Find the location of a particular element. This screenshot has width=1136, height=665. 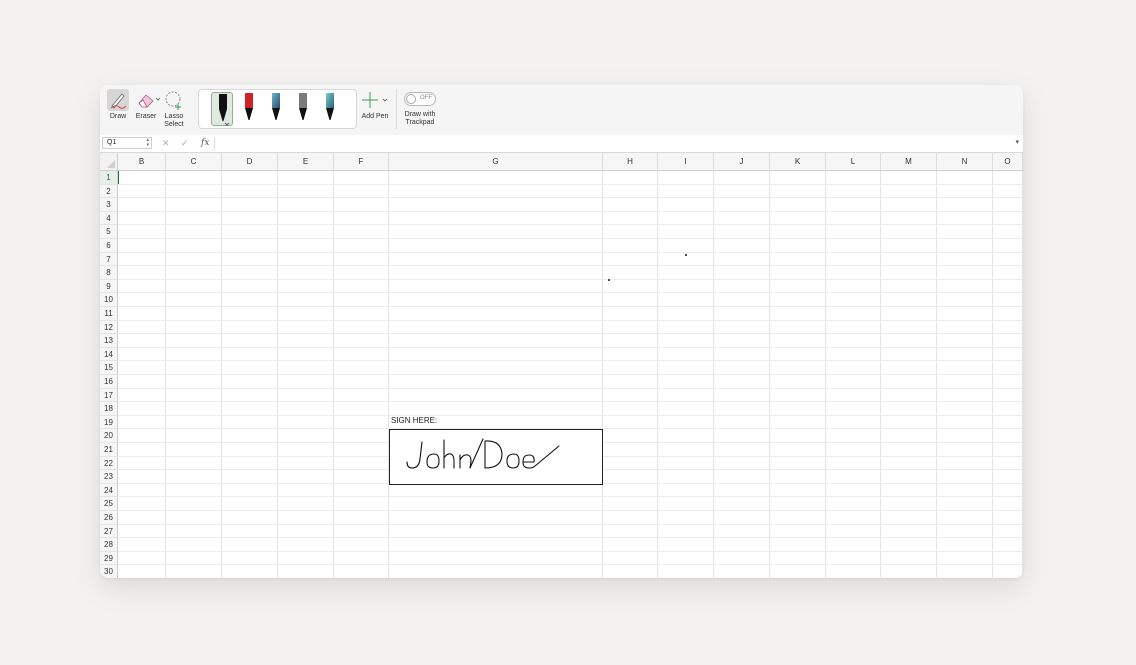

row-header-15: 15 is located at coordinates (109, 368).